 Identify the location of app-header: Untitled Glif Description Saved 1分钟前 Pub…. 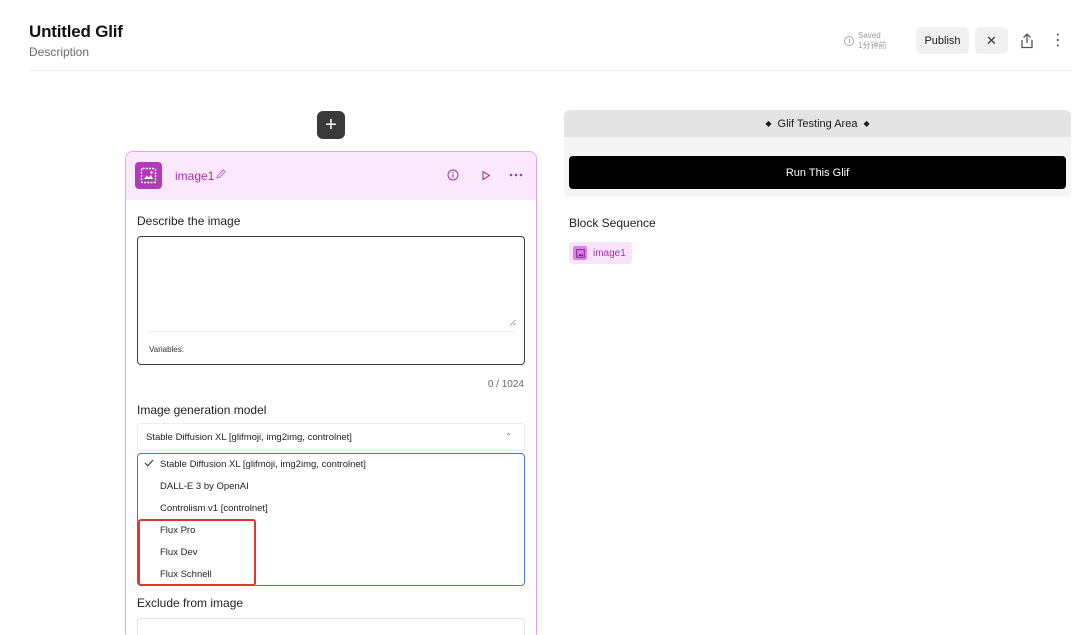
(540, 36).